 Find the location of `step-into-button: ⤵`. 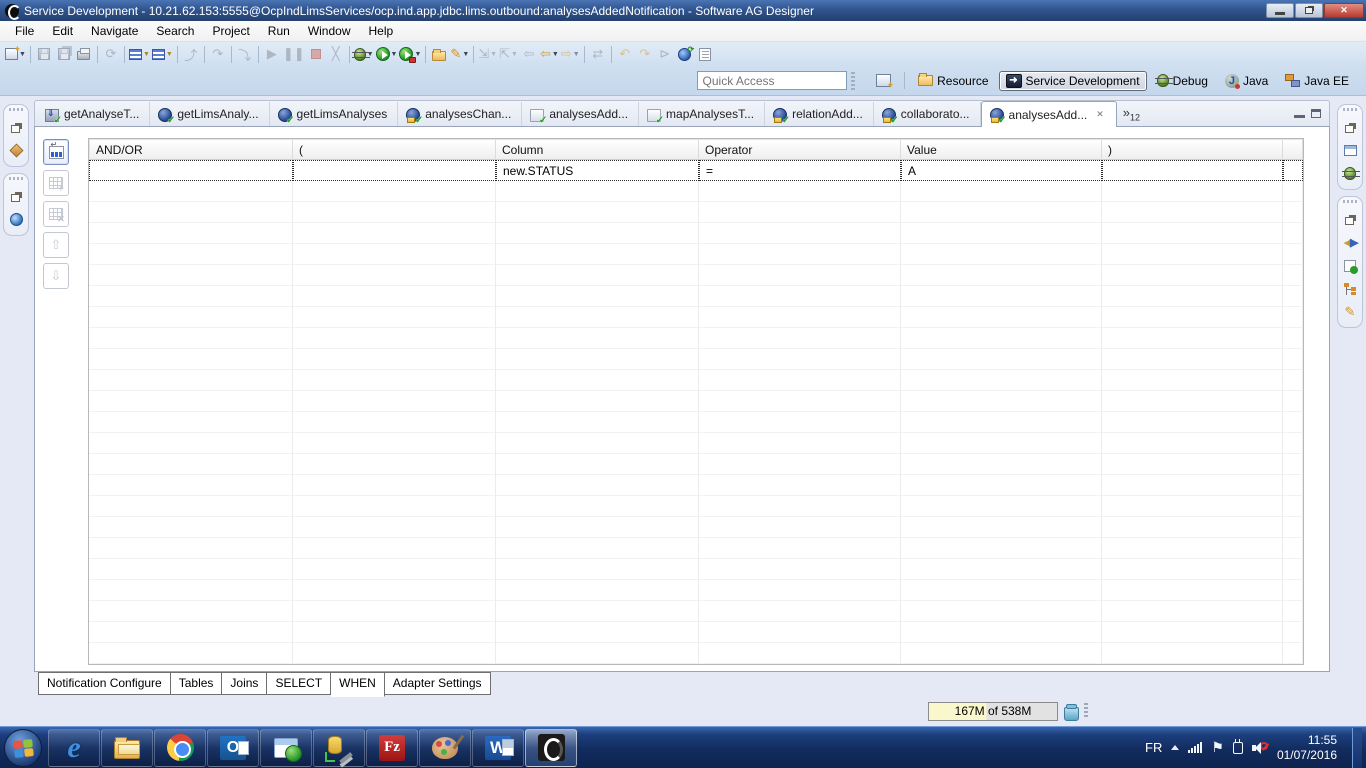

step-into-button: ⤵ is located at coordinates (245, 54).